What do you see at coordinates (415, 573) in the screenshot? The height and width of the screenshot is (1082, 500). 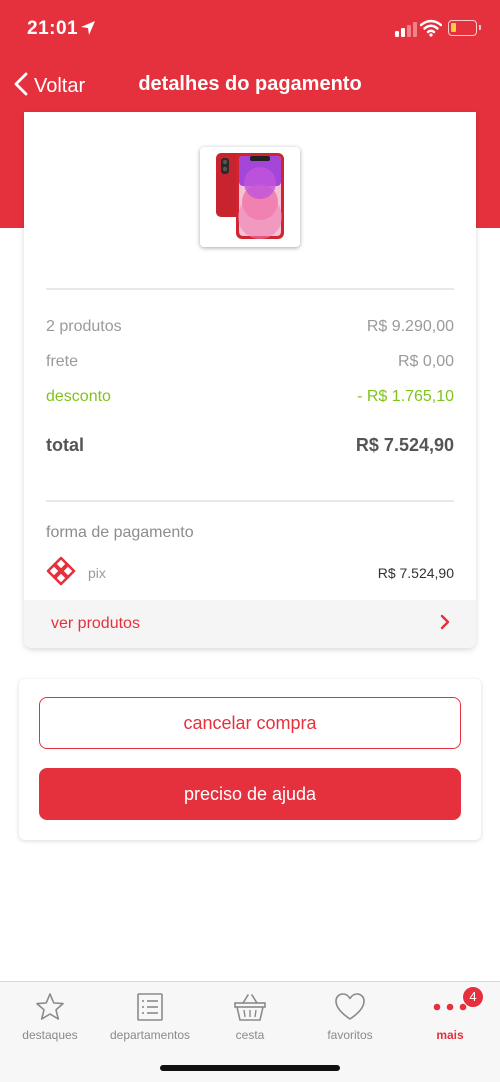 I see `payment-method-value: R$ 7.524,90` at bounding box center [415, 573].